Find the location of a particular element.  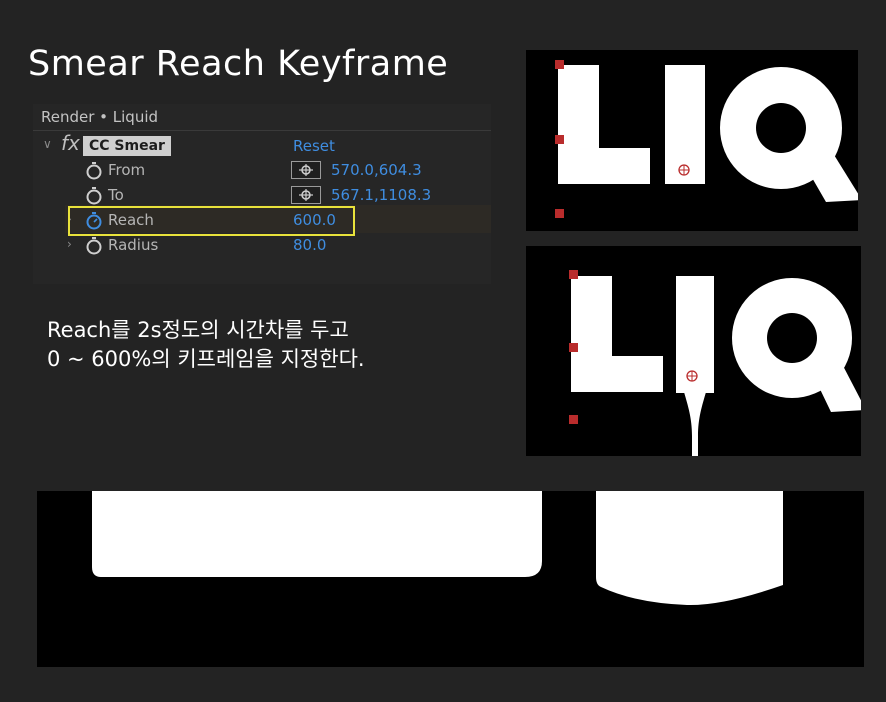

description-line-1: Reach를 2s정도의 시간차를 두고 is located at coordinates (198, 330).